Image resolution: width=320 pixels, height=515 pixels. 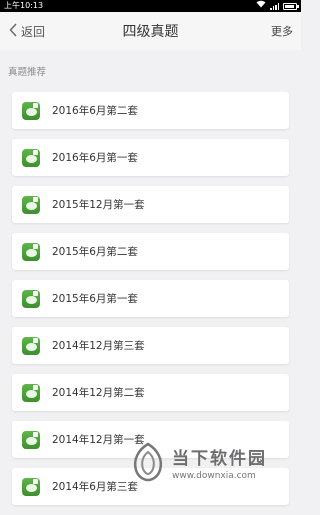 I want to click on list-item: 2015年6月第一套, so click(x=150, y=298).